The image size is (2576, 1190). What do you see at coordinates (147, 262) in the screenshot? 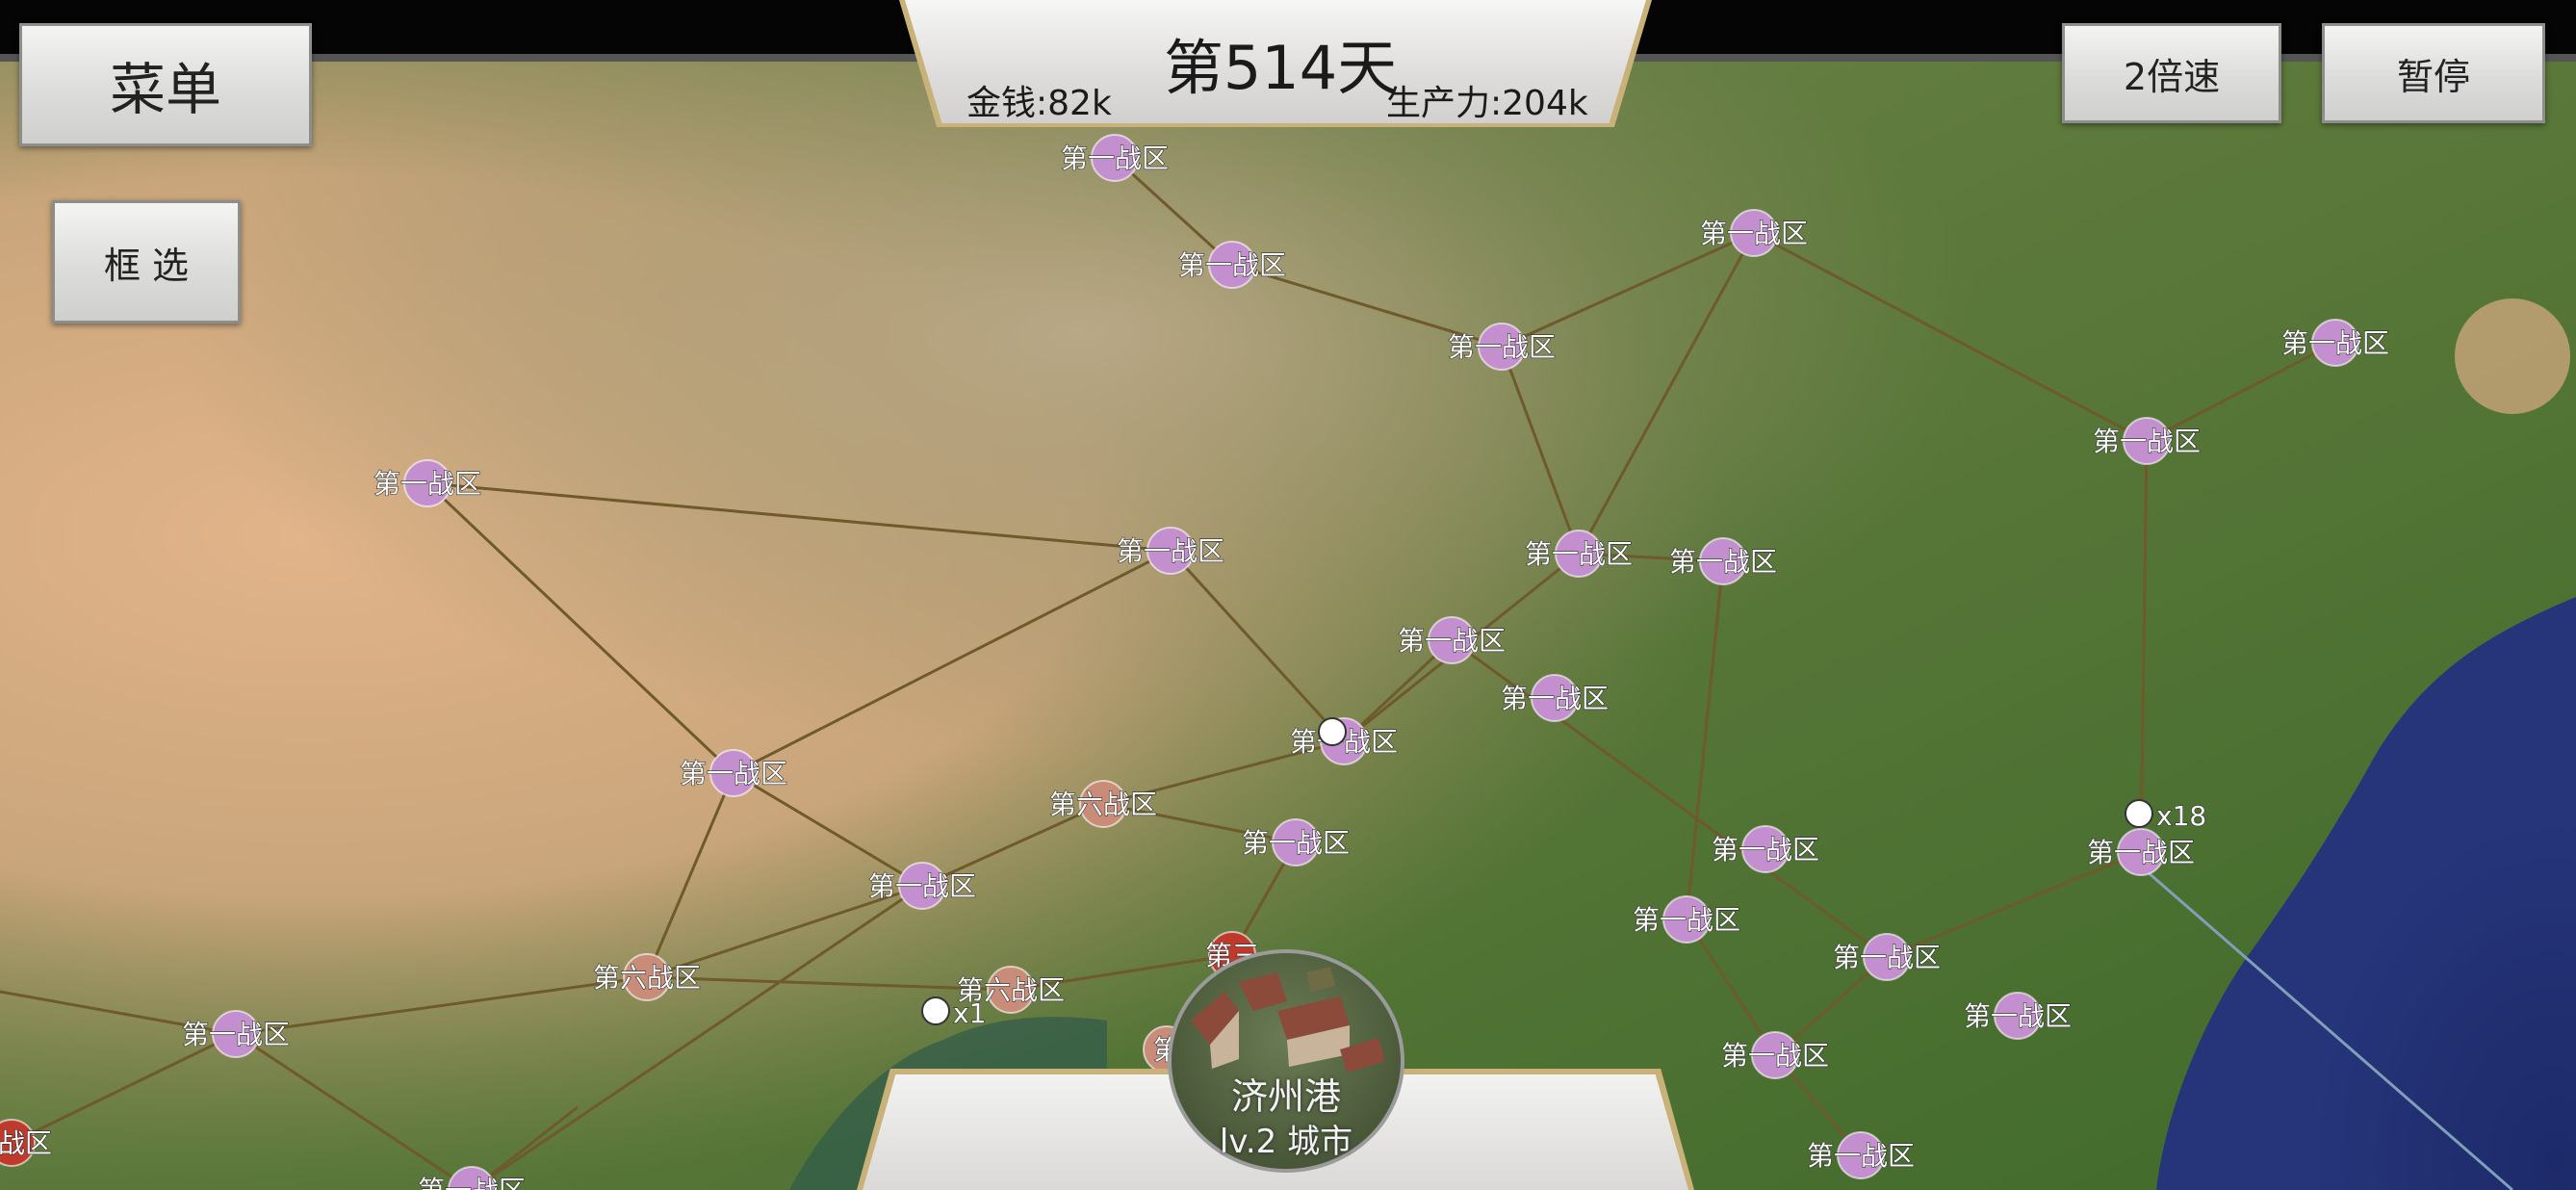
I see `box-select-button: 框 选` at bounding box center [147, 262].